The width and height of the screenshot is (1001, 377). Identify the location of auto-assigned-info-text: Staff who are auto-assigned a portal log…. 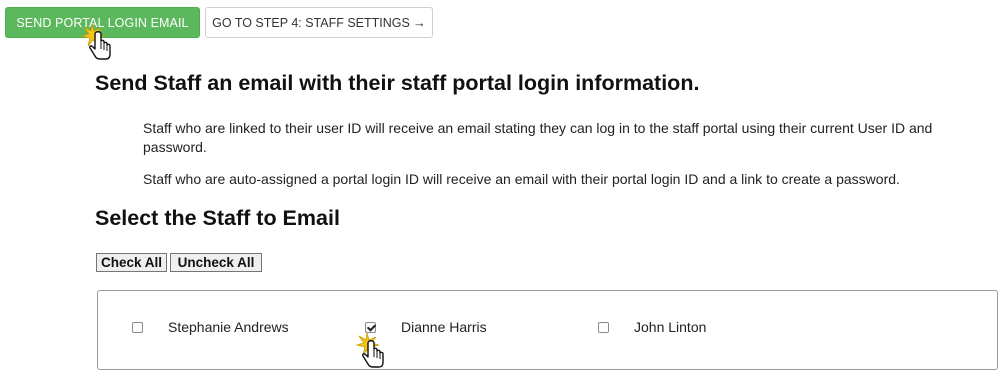
(521, 179).